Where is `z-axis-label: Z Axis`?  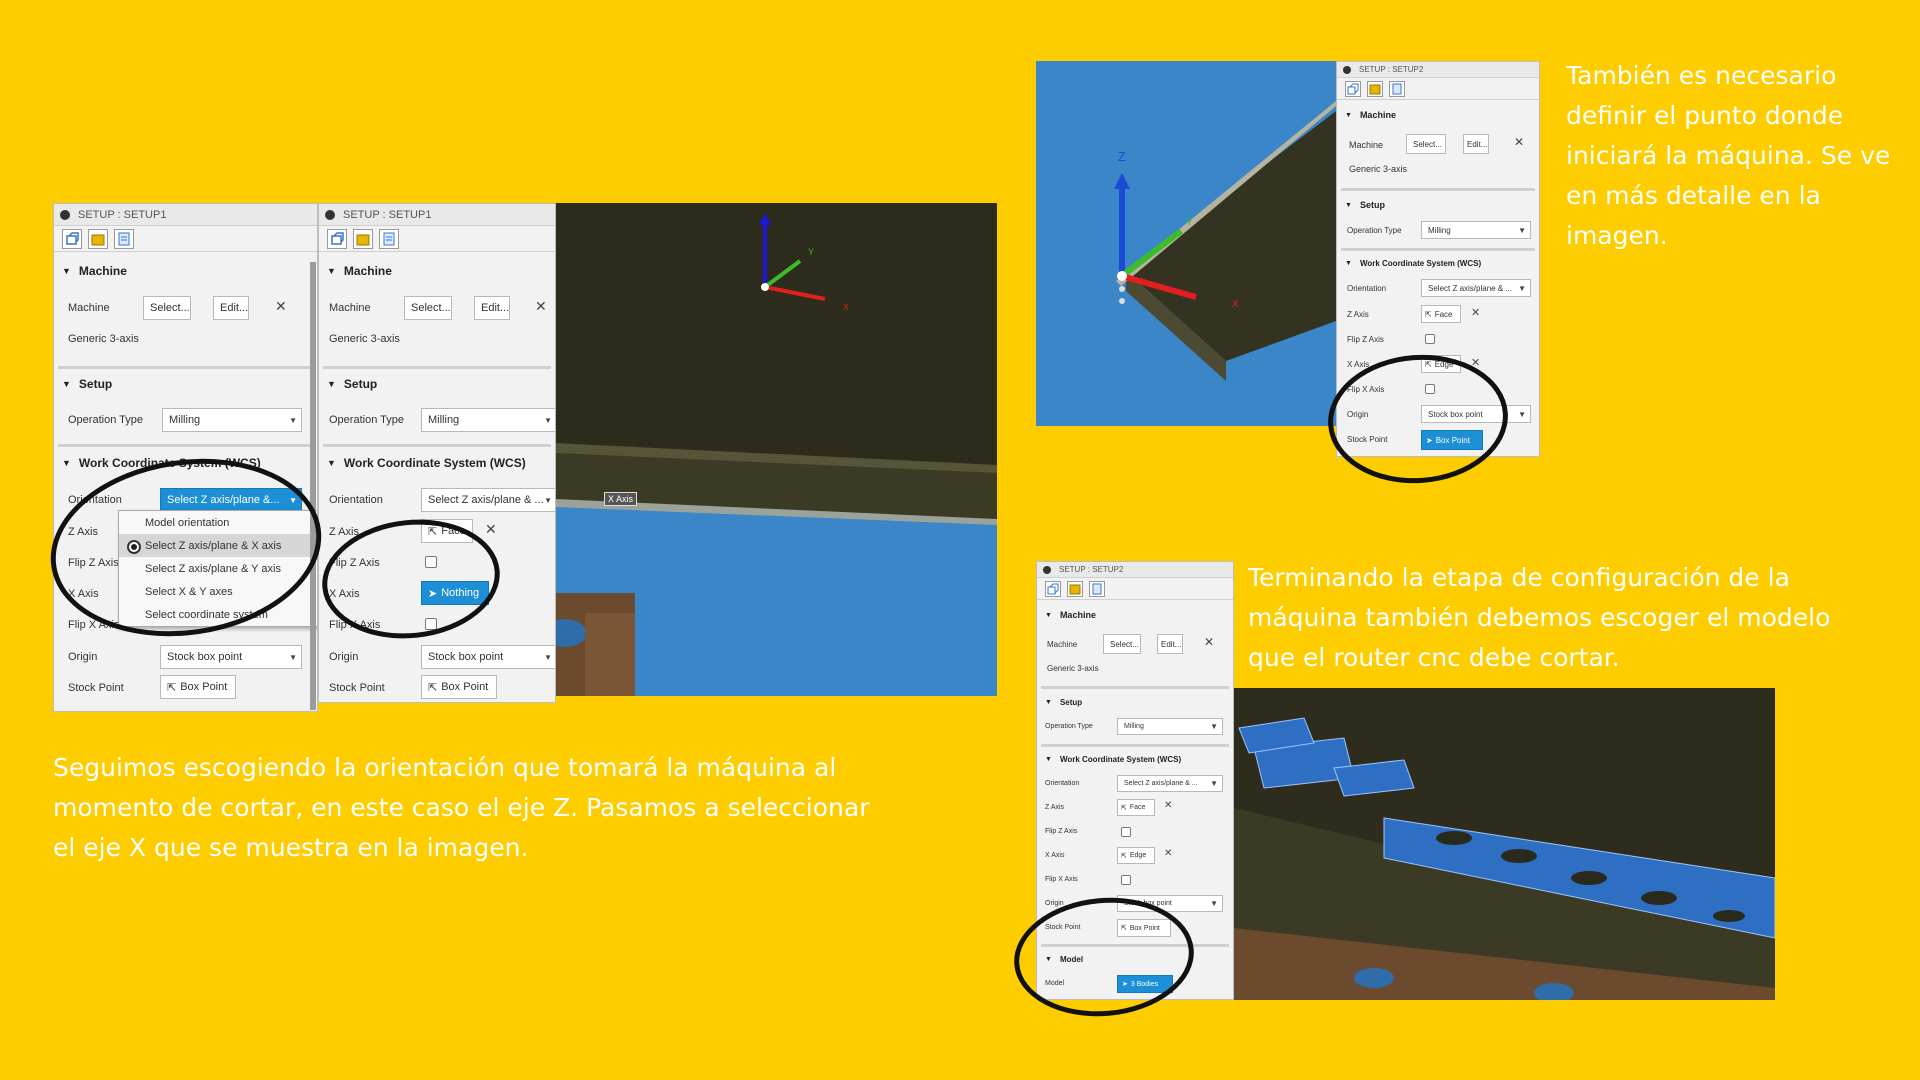
z-axis-label: Z Axis is located at coordinates (1358, 314).